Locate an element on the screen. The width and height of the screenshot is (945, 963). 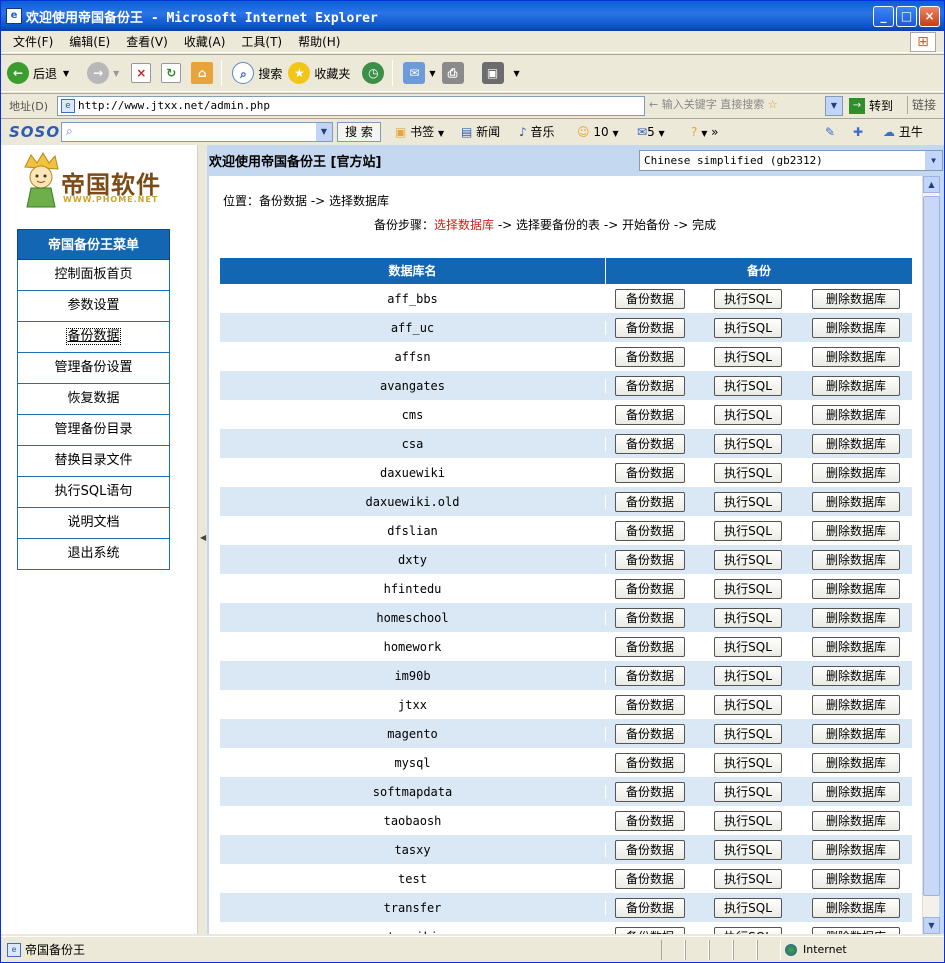
address-search-hint: ← 输入关键字 直接搜索 ☆ is located at coordinates (746, 106).